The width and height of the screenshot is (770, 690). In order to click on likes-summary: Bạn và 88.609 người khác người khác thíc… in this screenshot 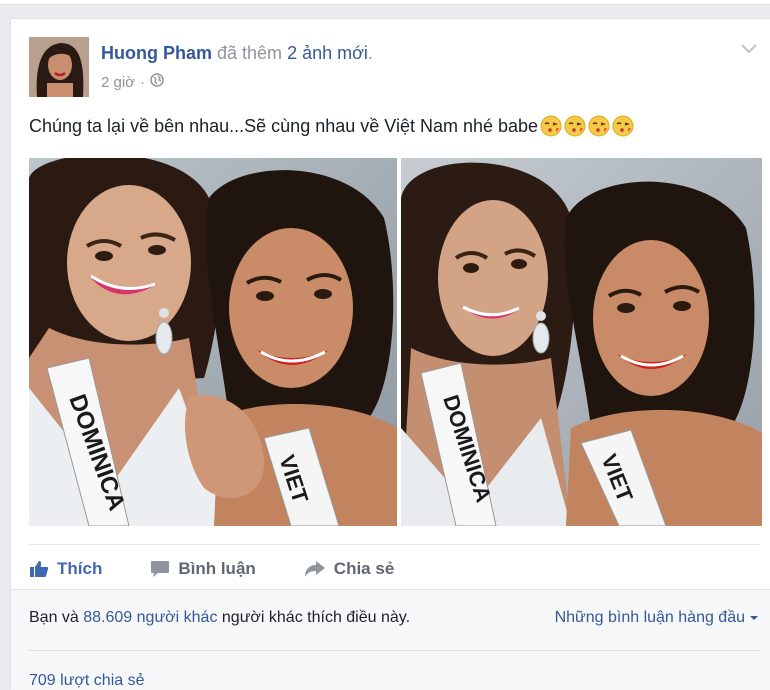, I will do `click(219, 618)`.